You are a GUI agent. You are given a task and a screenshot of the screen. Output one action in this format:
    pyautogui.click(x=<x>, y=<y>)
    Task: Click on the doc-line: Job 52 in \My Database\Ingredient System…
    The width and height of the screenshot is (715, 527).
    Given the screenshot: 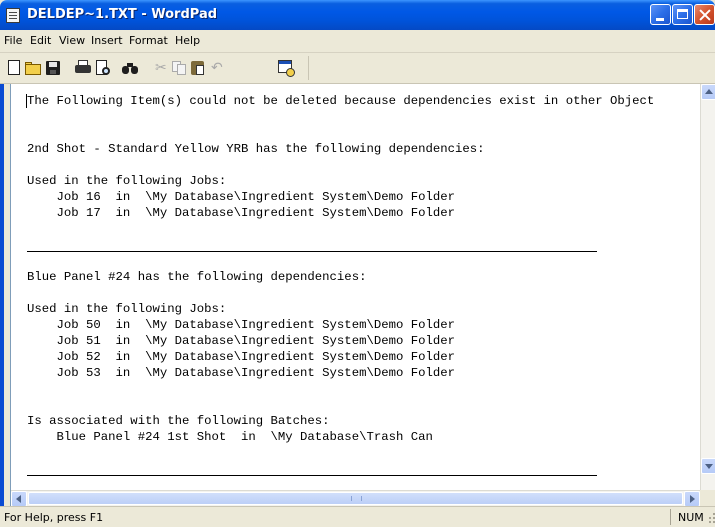 What is the action you would take?
    pyautogui.click(x=241, y=357)
    